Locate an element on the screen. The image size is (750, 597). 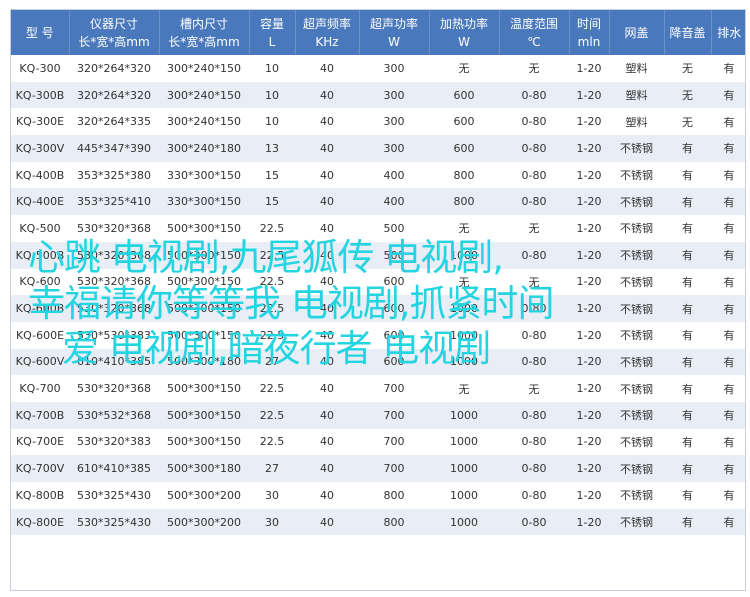
column-header-label: 排水 is located at coordinates (729, 32).